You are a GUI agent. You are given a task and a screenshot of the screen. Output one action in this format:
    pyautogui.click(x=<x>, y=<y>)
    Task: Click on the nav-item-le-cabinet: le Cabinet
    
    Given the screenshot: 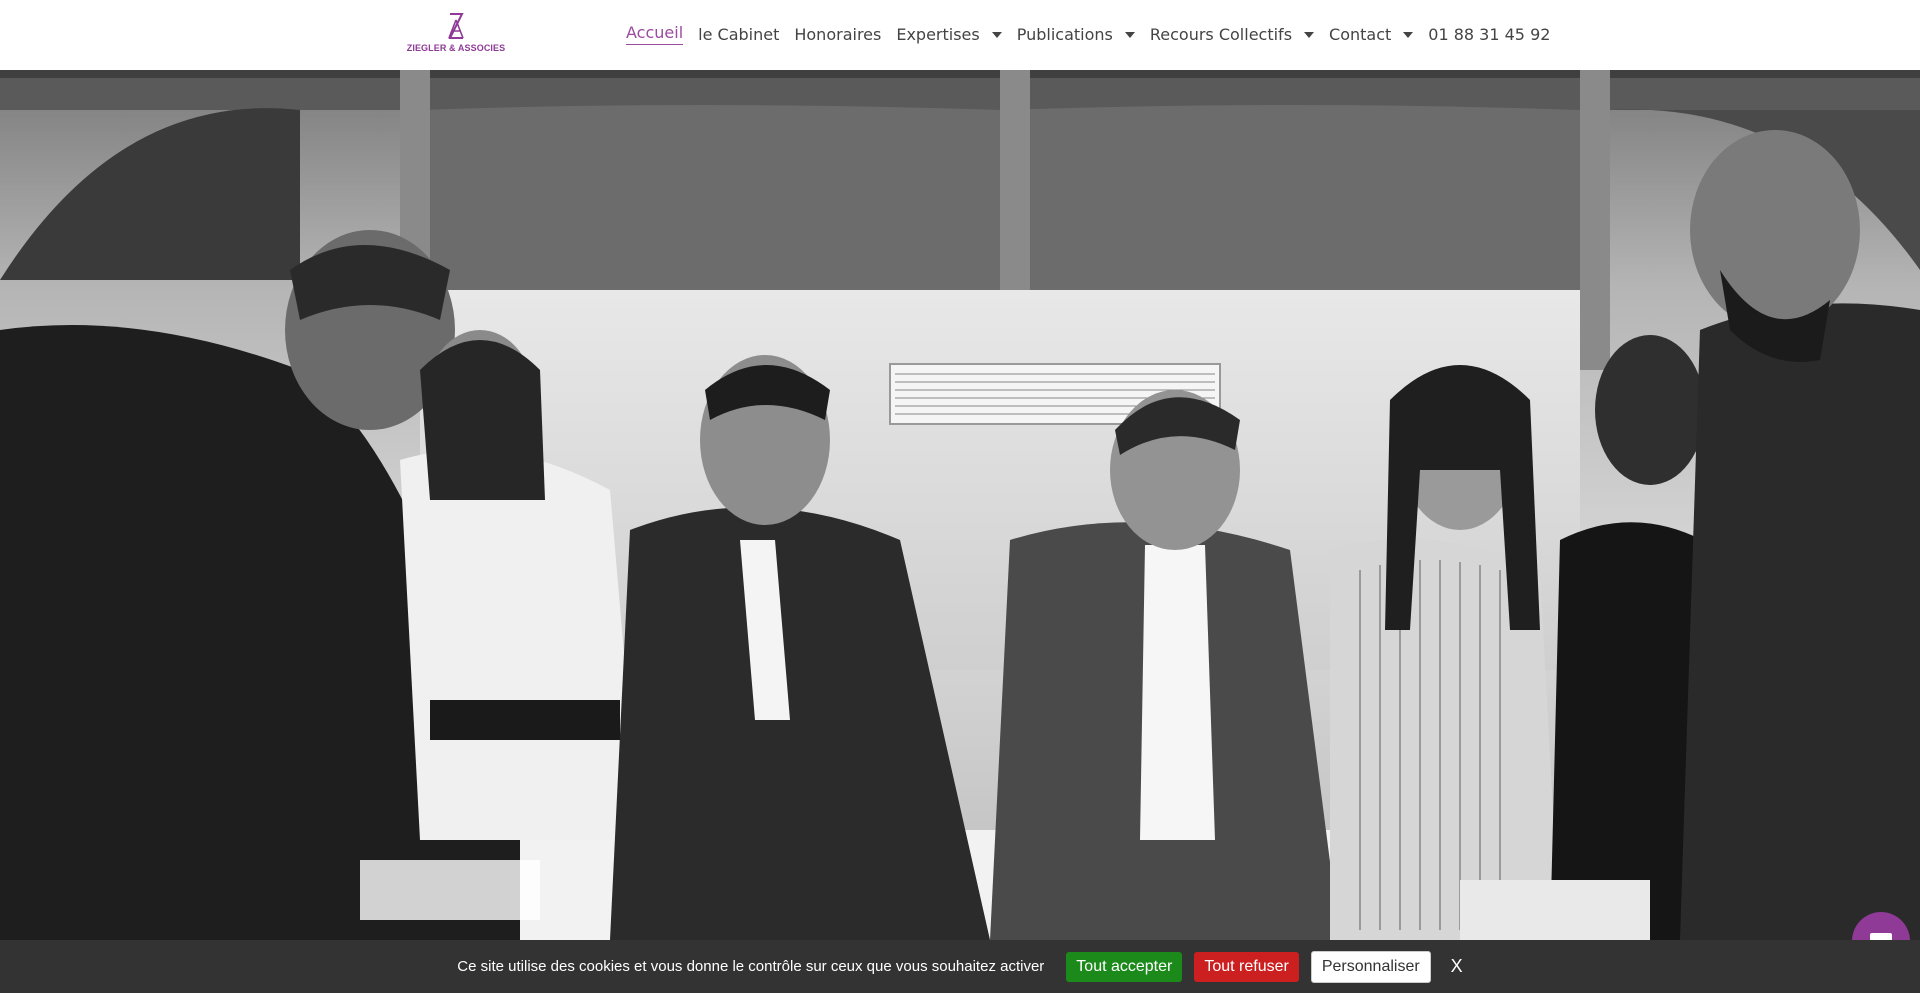 What is the action you would take?
    pyautogui.click(x=738, y=34)
    